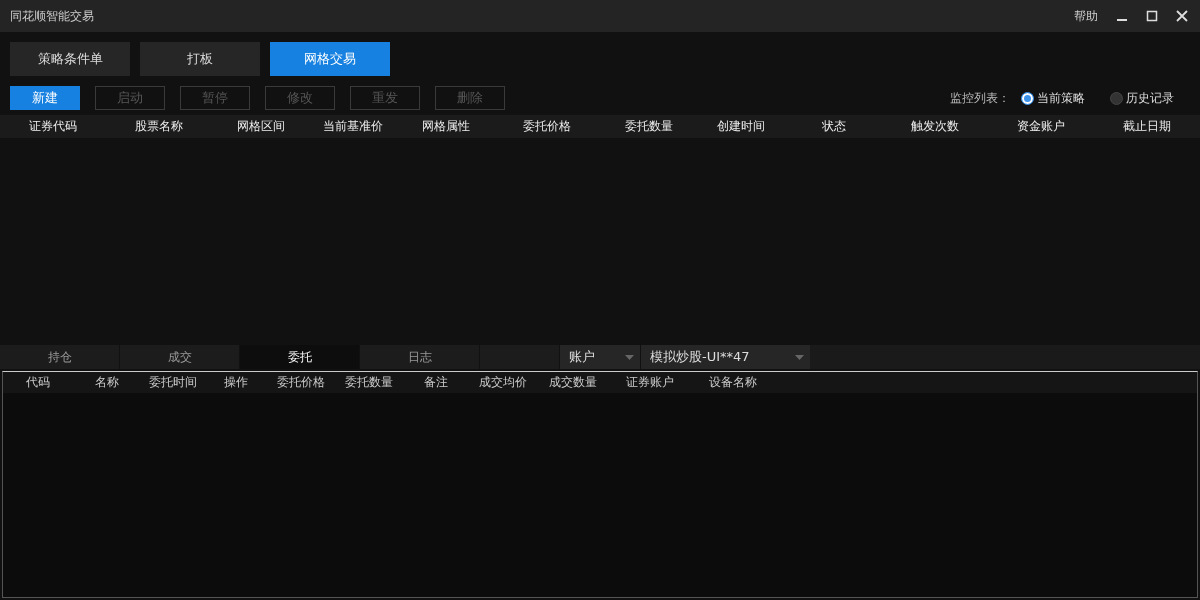 This screenshot has height=600, width=1200. I want to click on column-header: 委托时间, so click(172, 382).